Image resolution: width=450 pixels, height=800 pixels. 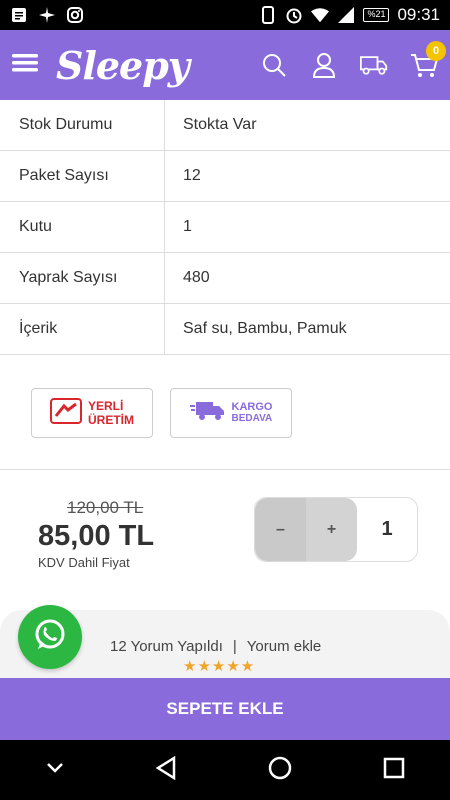 I want to click on review-count: 12 Yorum Yapıldı, so click(x=166, y=646).